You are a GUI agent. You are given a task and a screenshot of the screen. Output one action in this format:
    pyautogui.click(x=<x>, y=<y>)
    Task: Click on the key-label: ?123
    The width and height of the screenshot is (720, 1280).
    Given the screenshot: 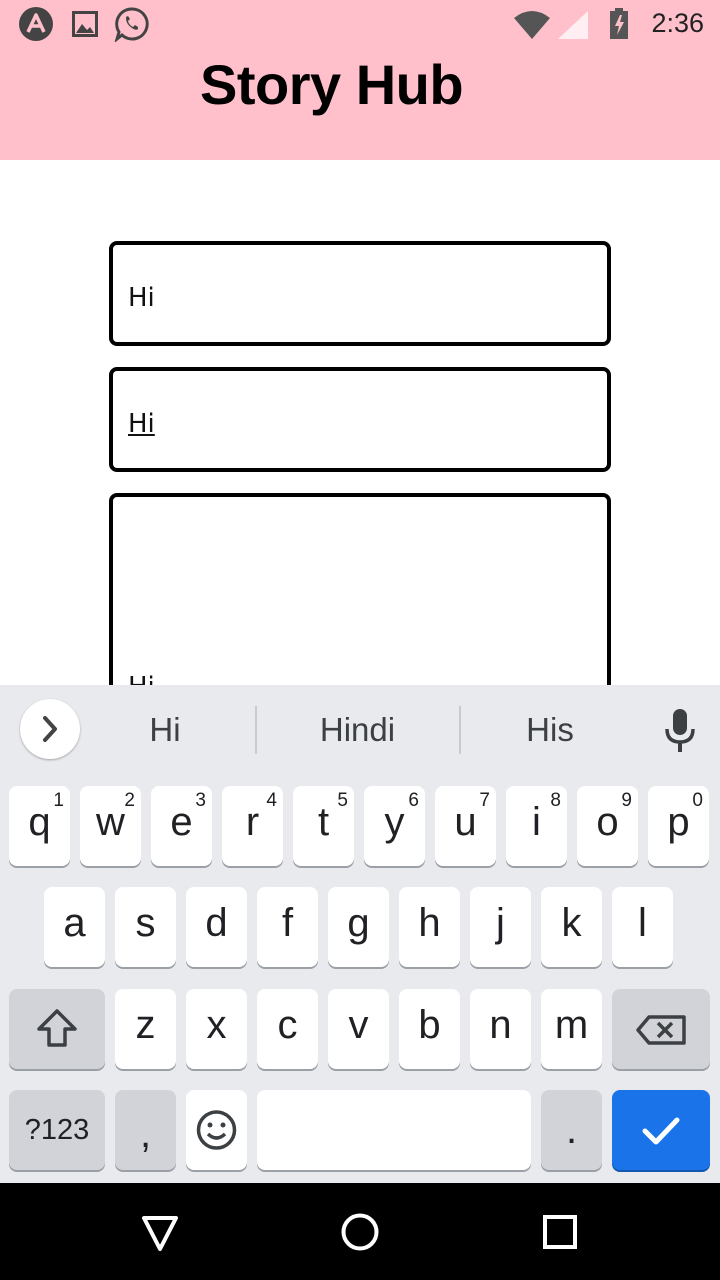 What is the action you would take?
    pyautogui.click(x=57, y=1130)
    